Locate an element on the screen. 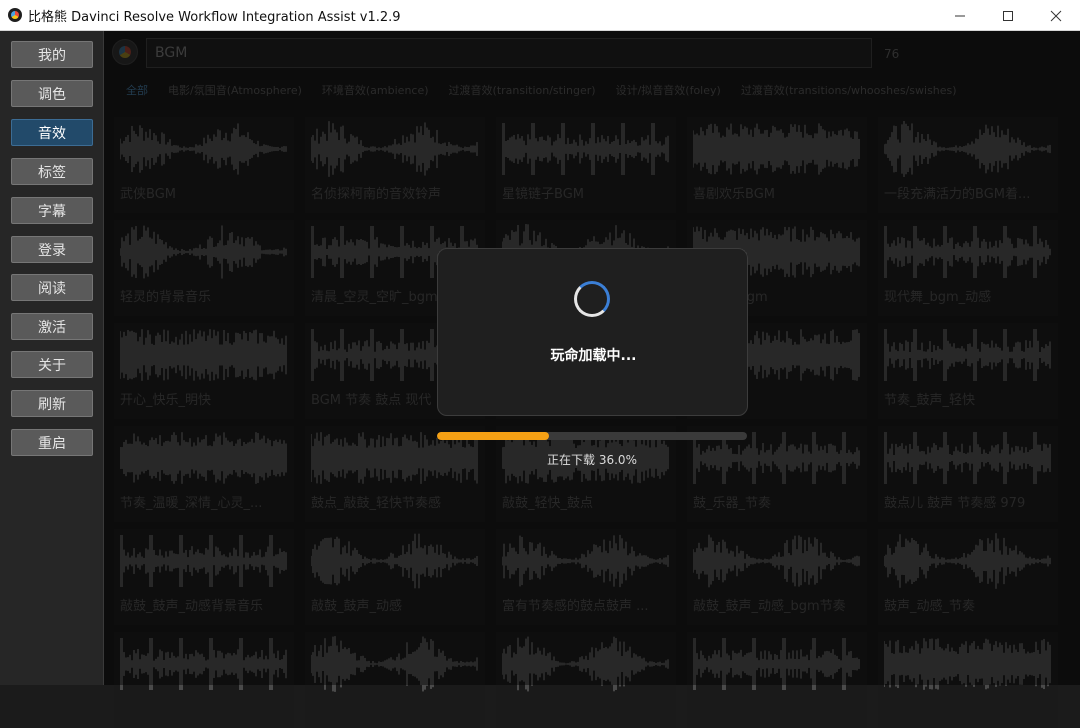 The image size is (1080, 728). sidebar-item-2: 音效 is located at coordinates (52, 132).